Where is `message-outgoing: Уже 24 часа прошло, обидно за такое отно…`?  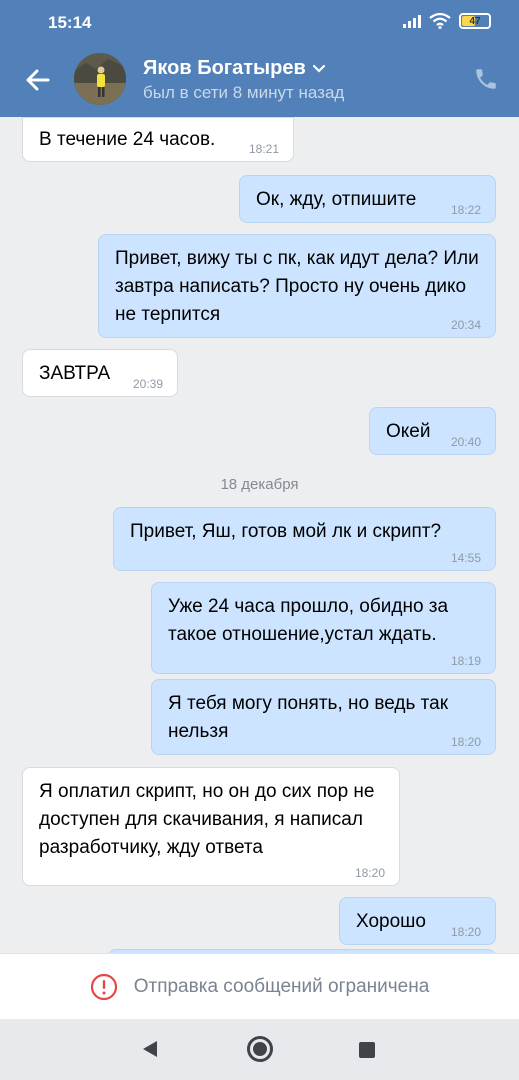
message-outgoing: Уже 24 часа прошло, обидно за такое отно… is located at coordinates (323, 628).